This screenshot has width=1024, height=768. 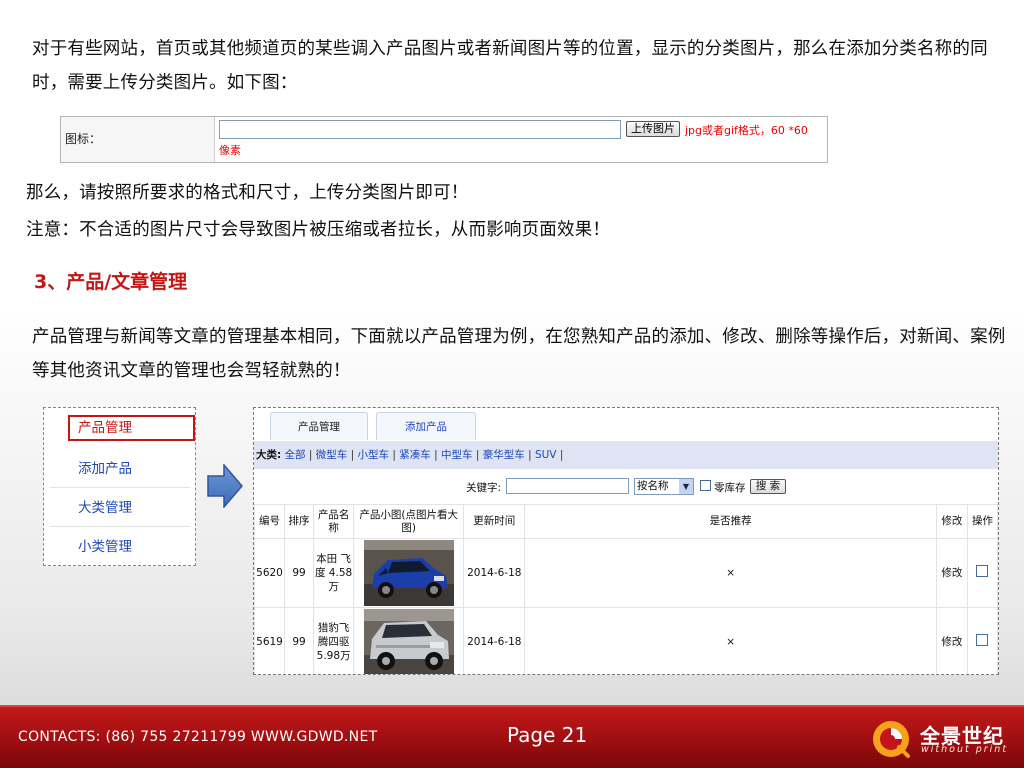 I want to click on warning-line: 注意：不合适的图片尺寸会导致图片被压缩或者拉长，从而影响页面效果！, so click(x=318, y=230).